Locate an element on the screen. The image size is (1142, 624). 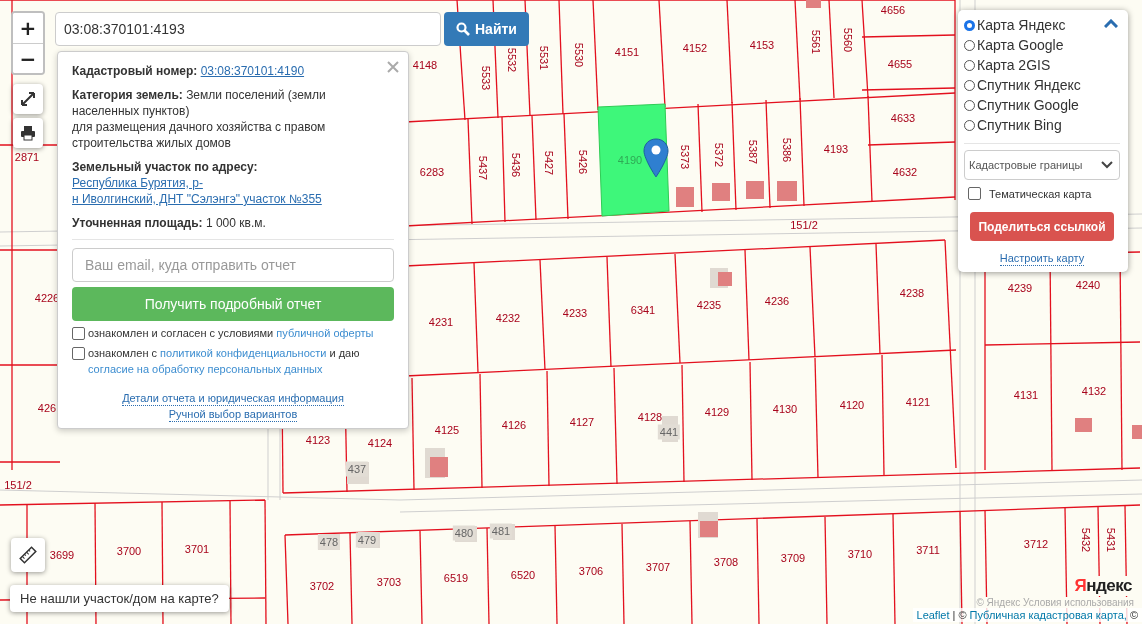
settings-link: Настроить карту is located at coordinates (1042, 258).